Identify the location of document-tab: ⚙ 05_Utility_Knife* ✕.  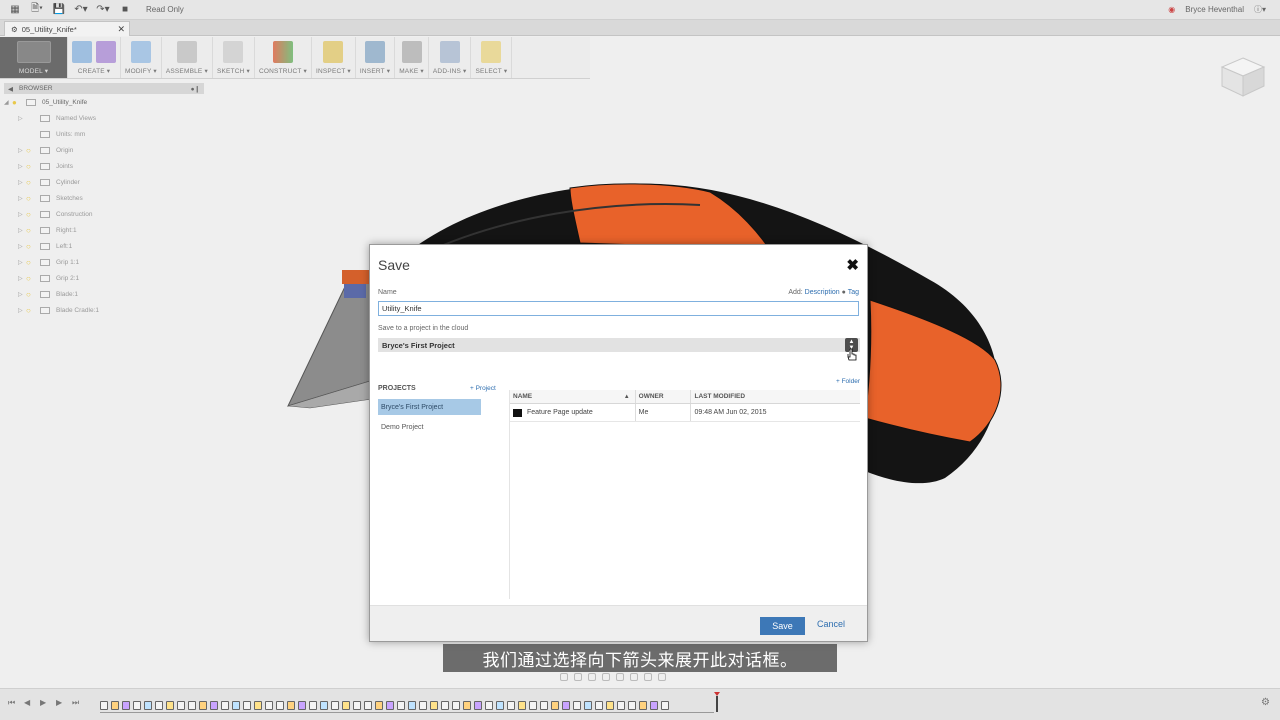
(67, 28).